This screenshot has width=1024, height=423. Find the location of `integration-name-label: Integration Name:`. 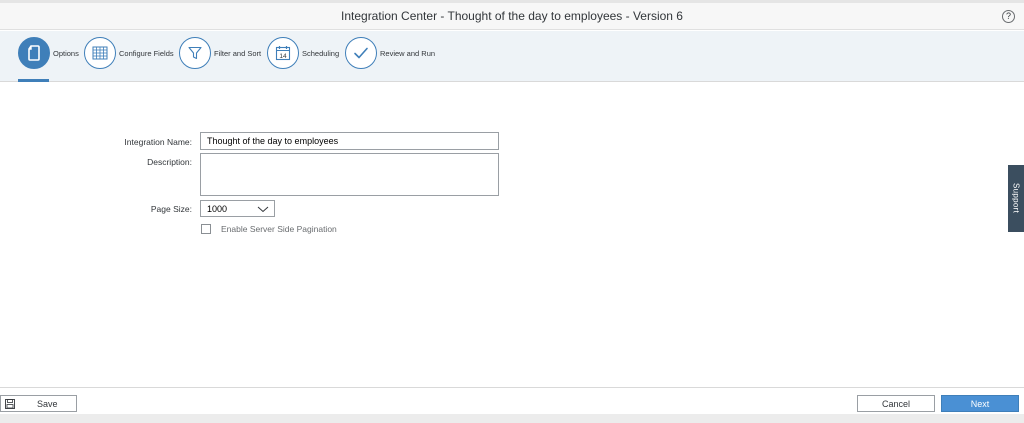

integration-name-label: Integration Name: is located at coordinates (158, 142).